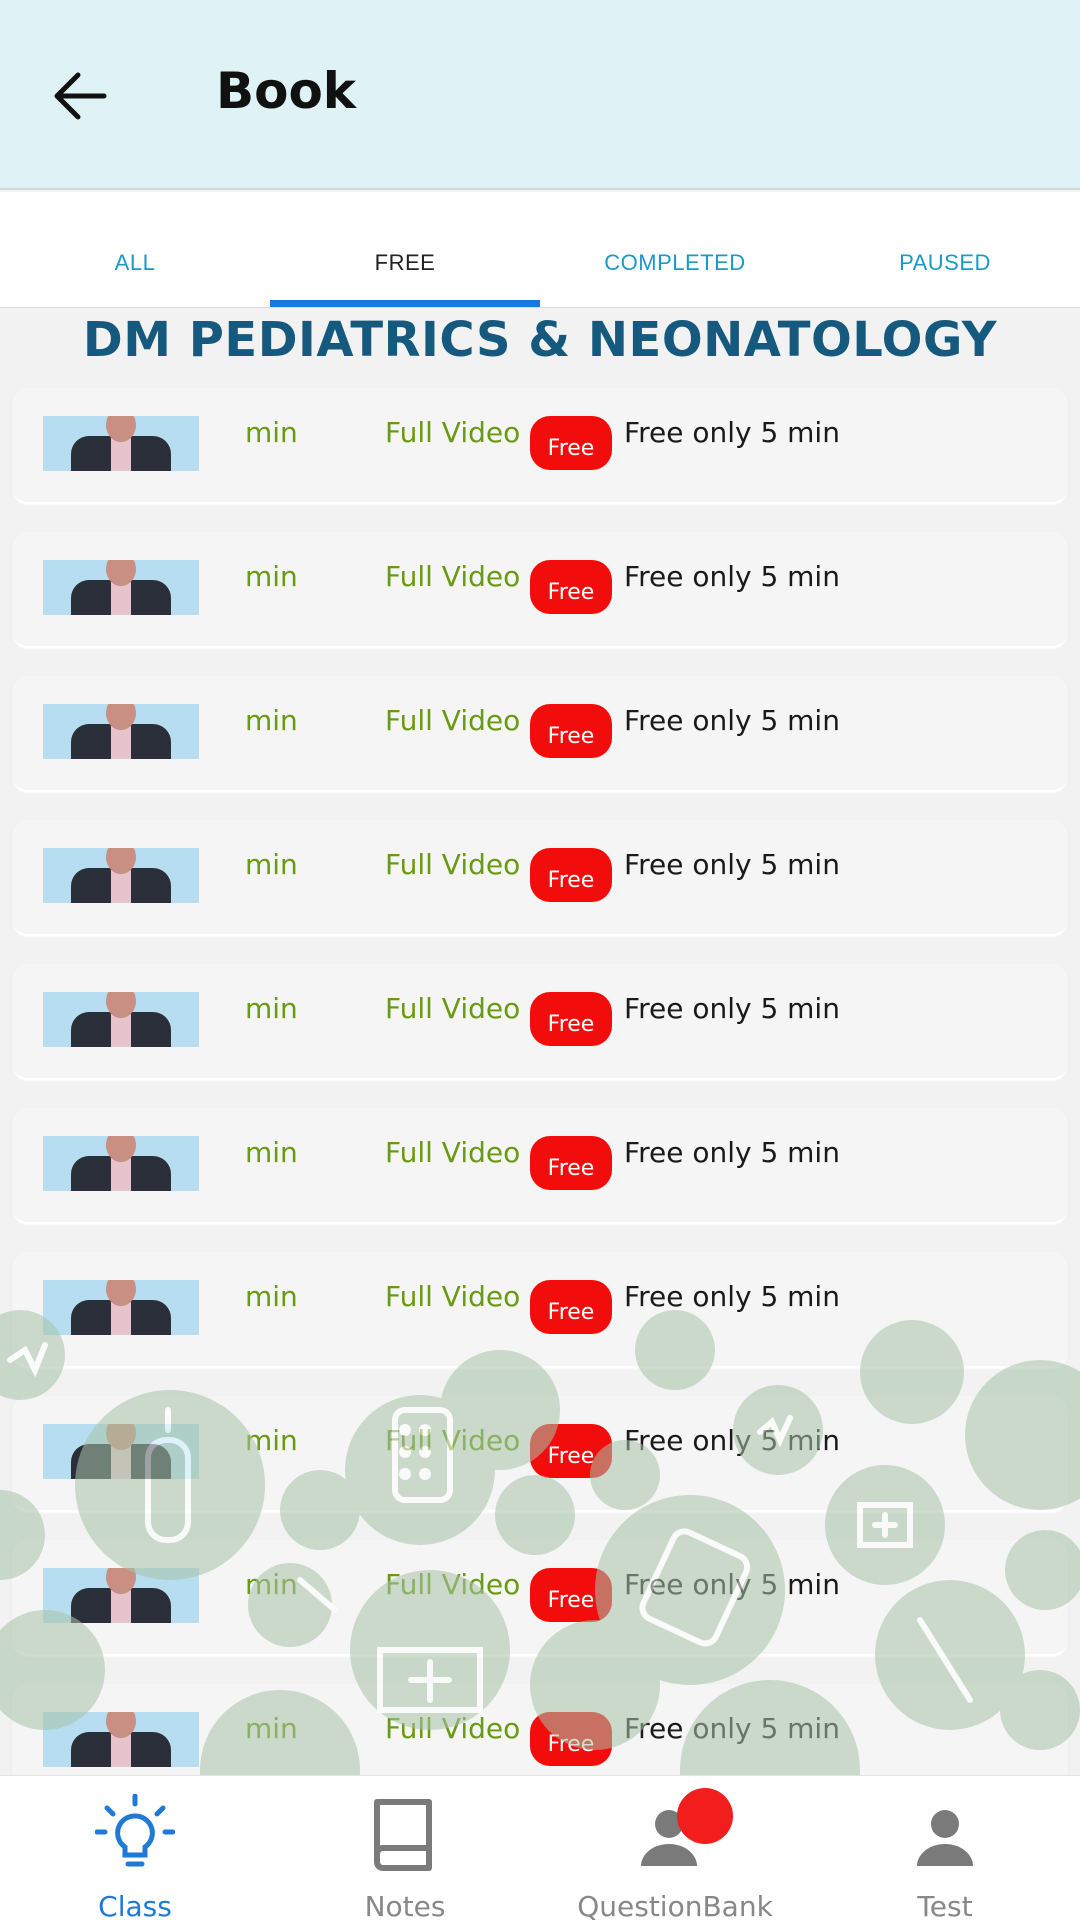 The width and height of the screenshot is (1080, 1920). What do you see at coordinates (405, 1905) in the screenshot?
I see `nav-label: Notes` at bounding box center [405, 1905].